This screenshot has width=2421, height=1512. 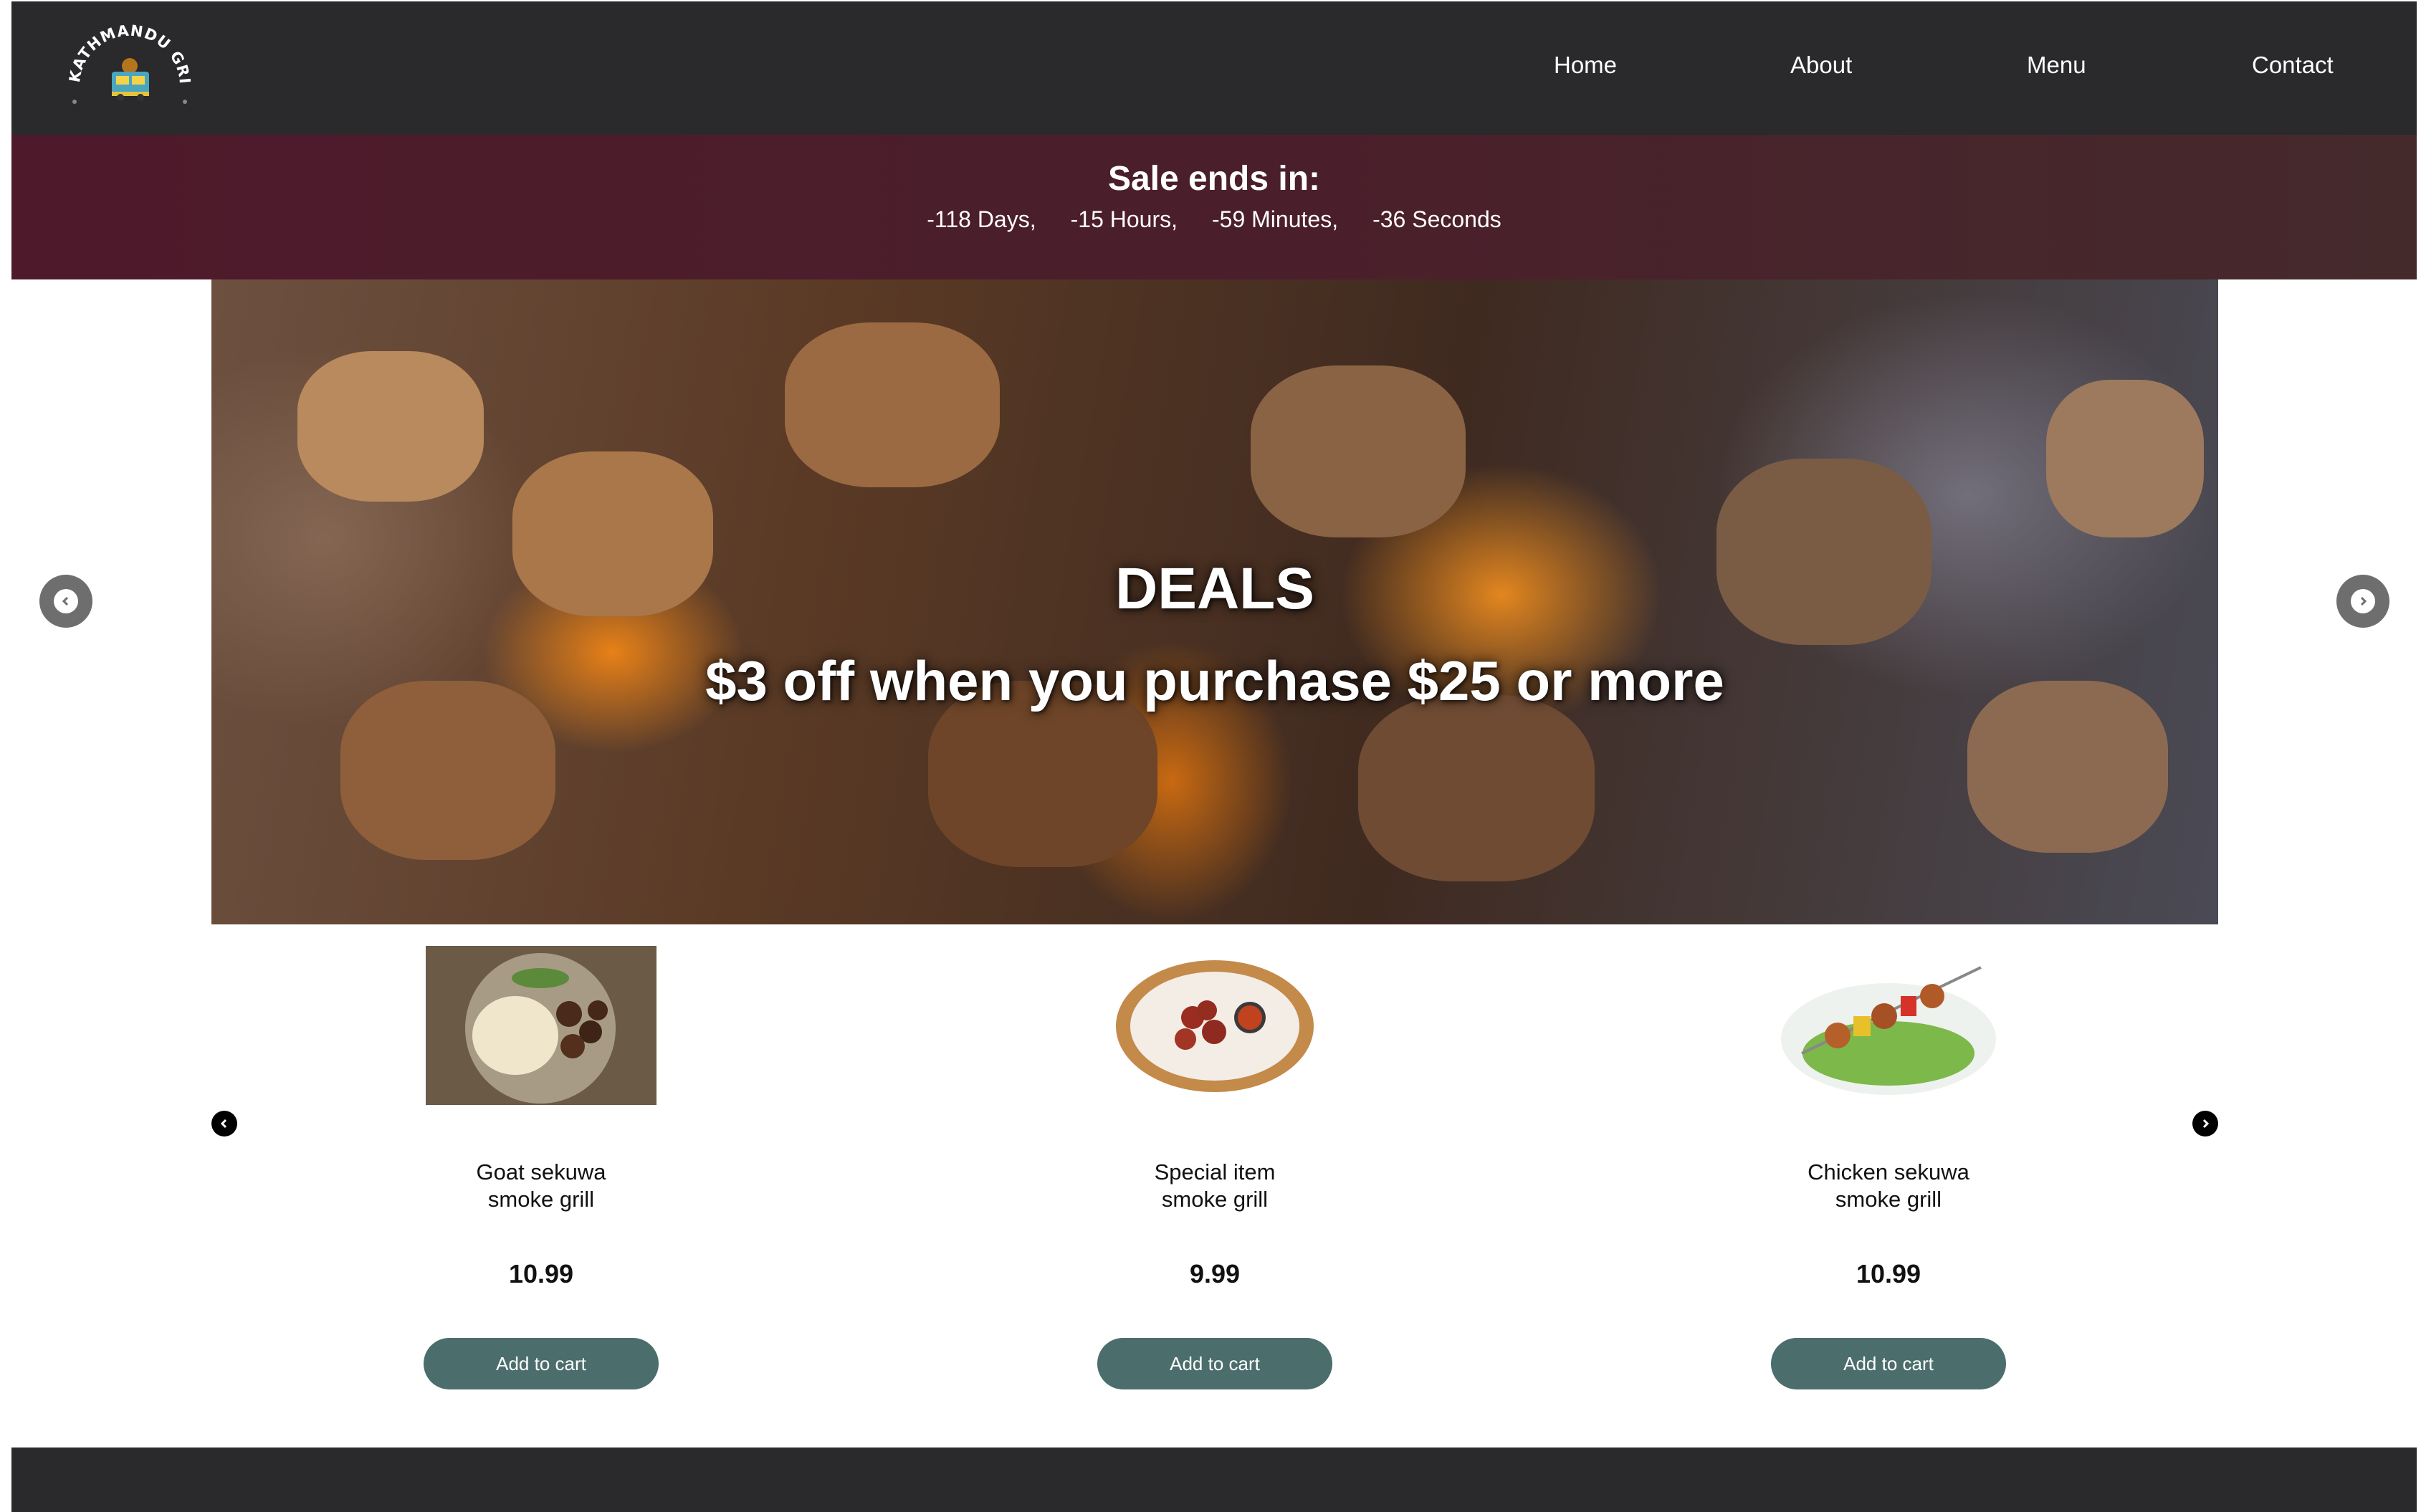 I want to click on navbar: KATHMANDU GRILLS Home About Menu Contact, so click(x=1214, y=68).